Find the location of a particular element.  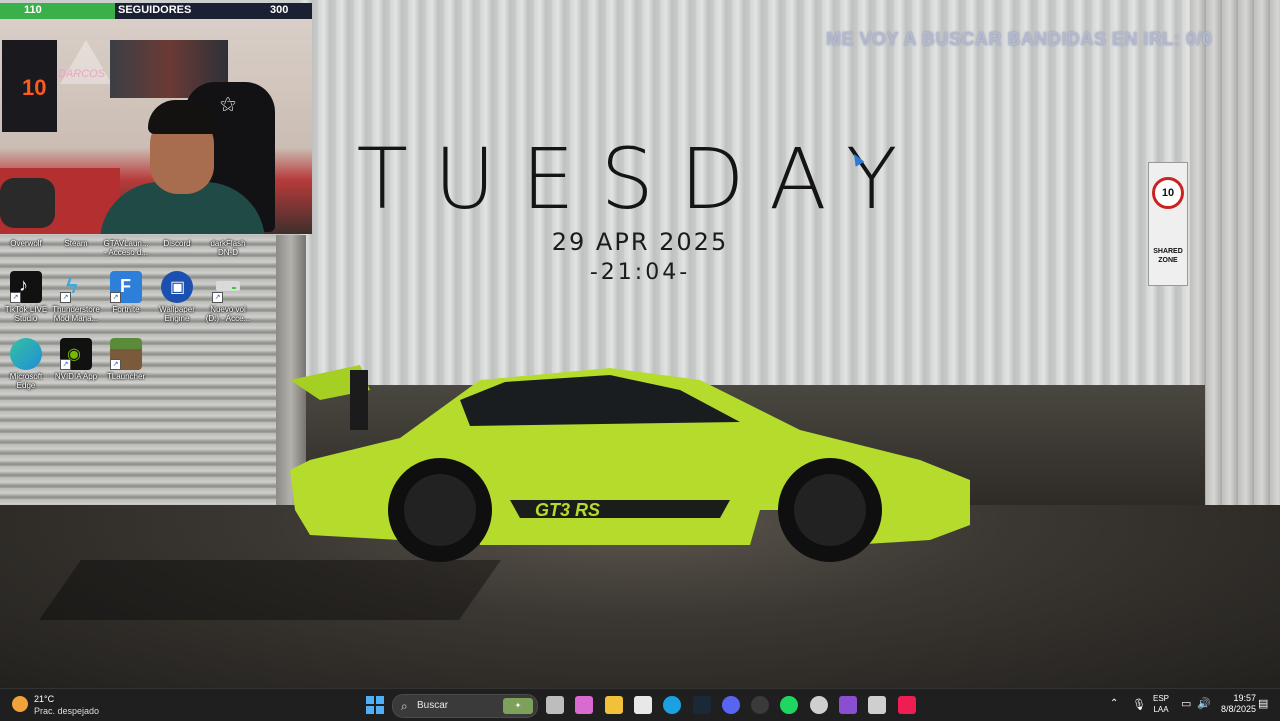

followers-progress-fill is located at coordinates (58, 11).